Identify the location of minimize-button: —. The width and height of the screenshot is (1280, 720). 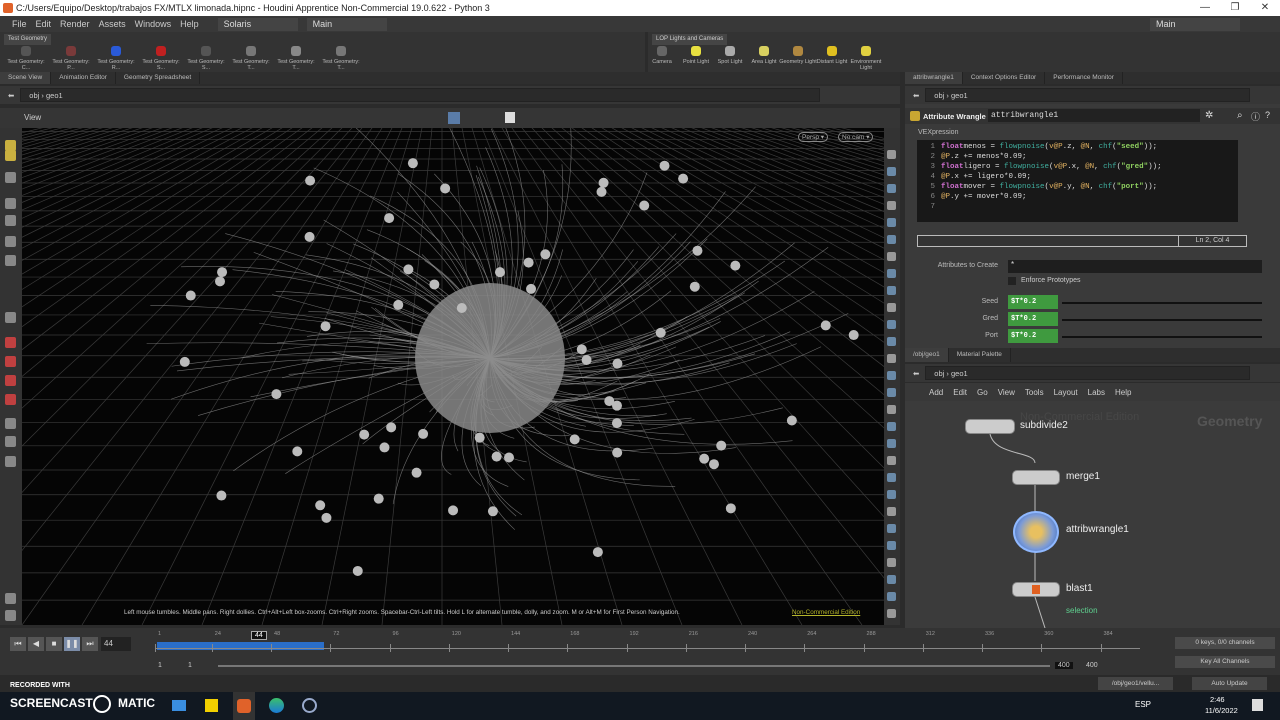
(1205, 8).